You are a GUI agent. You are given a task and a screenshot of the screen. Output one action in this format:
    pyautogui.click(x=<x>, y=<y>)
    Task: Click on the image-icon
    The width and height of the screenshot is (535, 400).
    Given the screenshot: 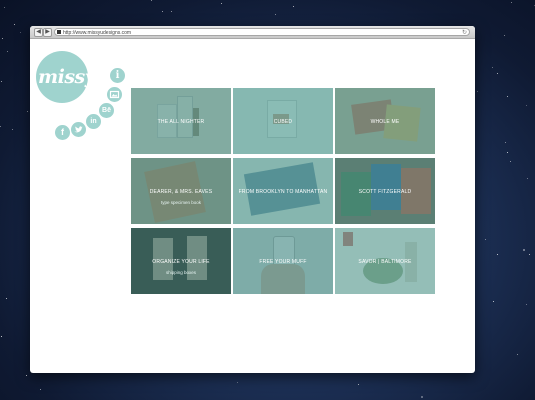 What is the action you would take?
    pyautogui.click(x=114, y=94)
    